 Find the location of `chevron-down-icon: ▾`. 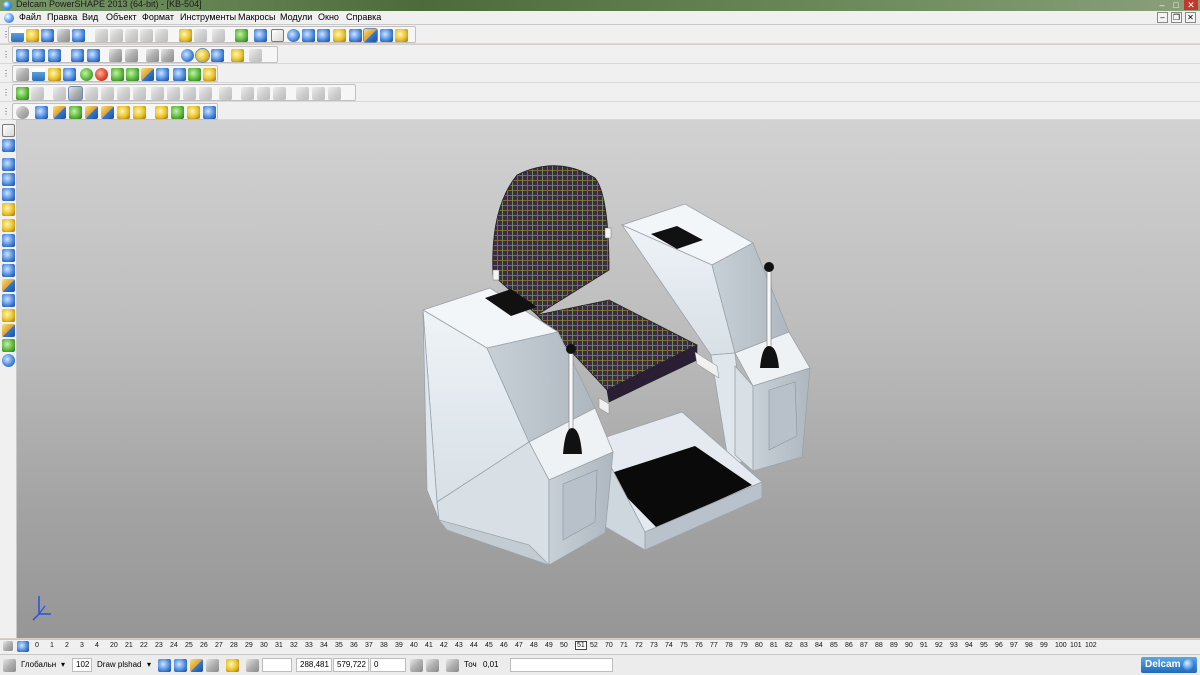

chevron-down-icon: ▾ is located at coordinates (62, 665).